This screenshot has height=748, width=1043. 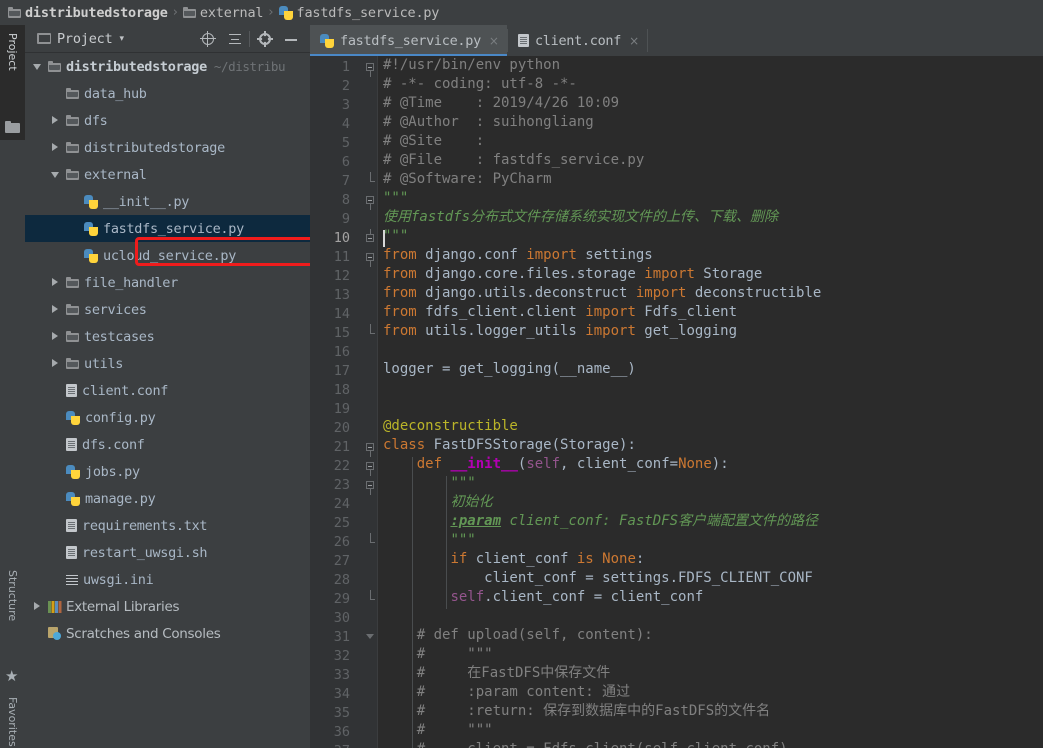 What do you see at coordinates (167, 471) in the screenshot?
I see `tree-item-jobs-py: jobs.py` at bounding box center [167, 471].